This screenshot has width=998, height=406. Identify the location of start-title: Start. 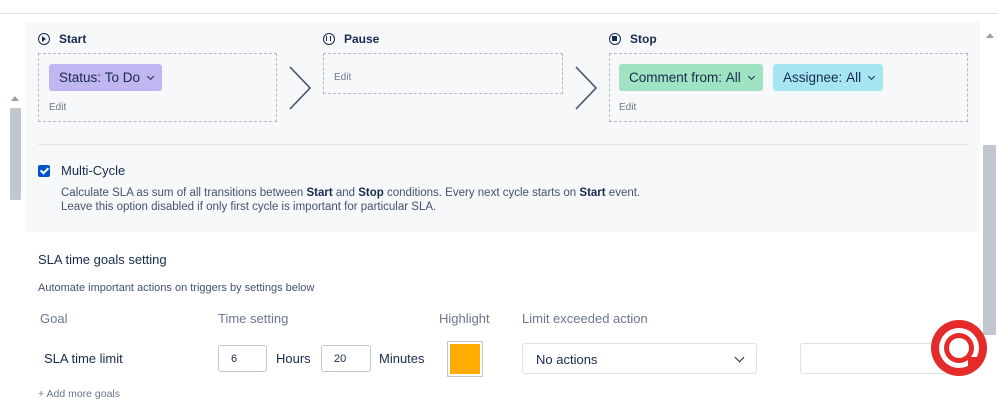
(73, 39).